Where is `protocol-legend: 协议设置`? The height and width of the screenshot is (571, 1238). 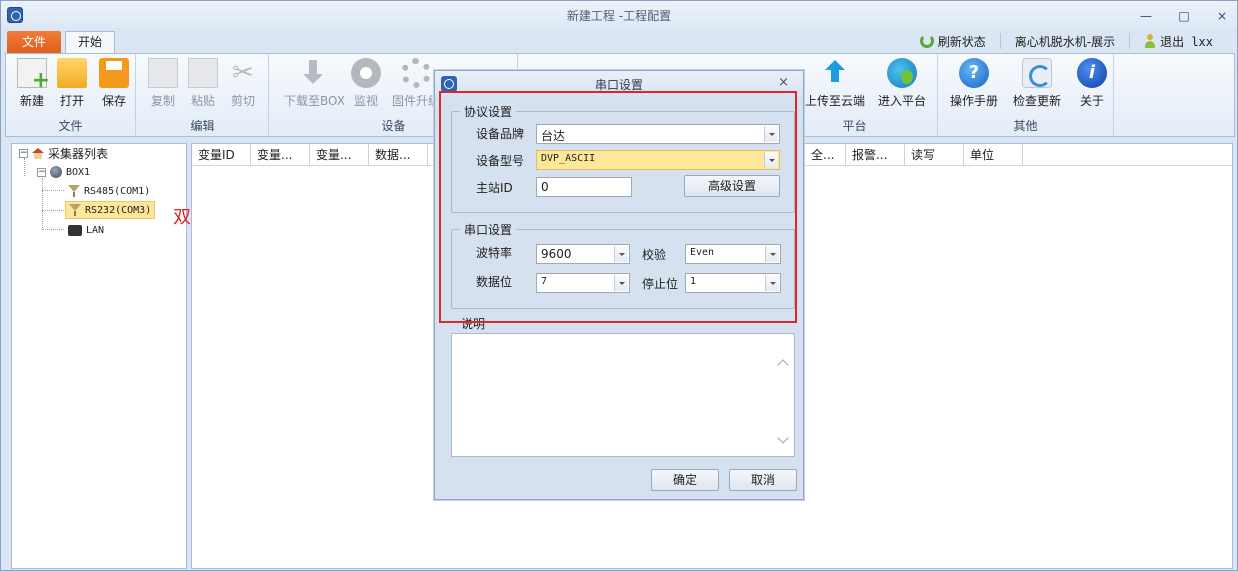
protocol-legend: 协议设置 is located at coordinates (488, 111).